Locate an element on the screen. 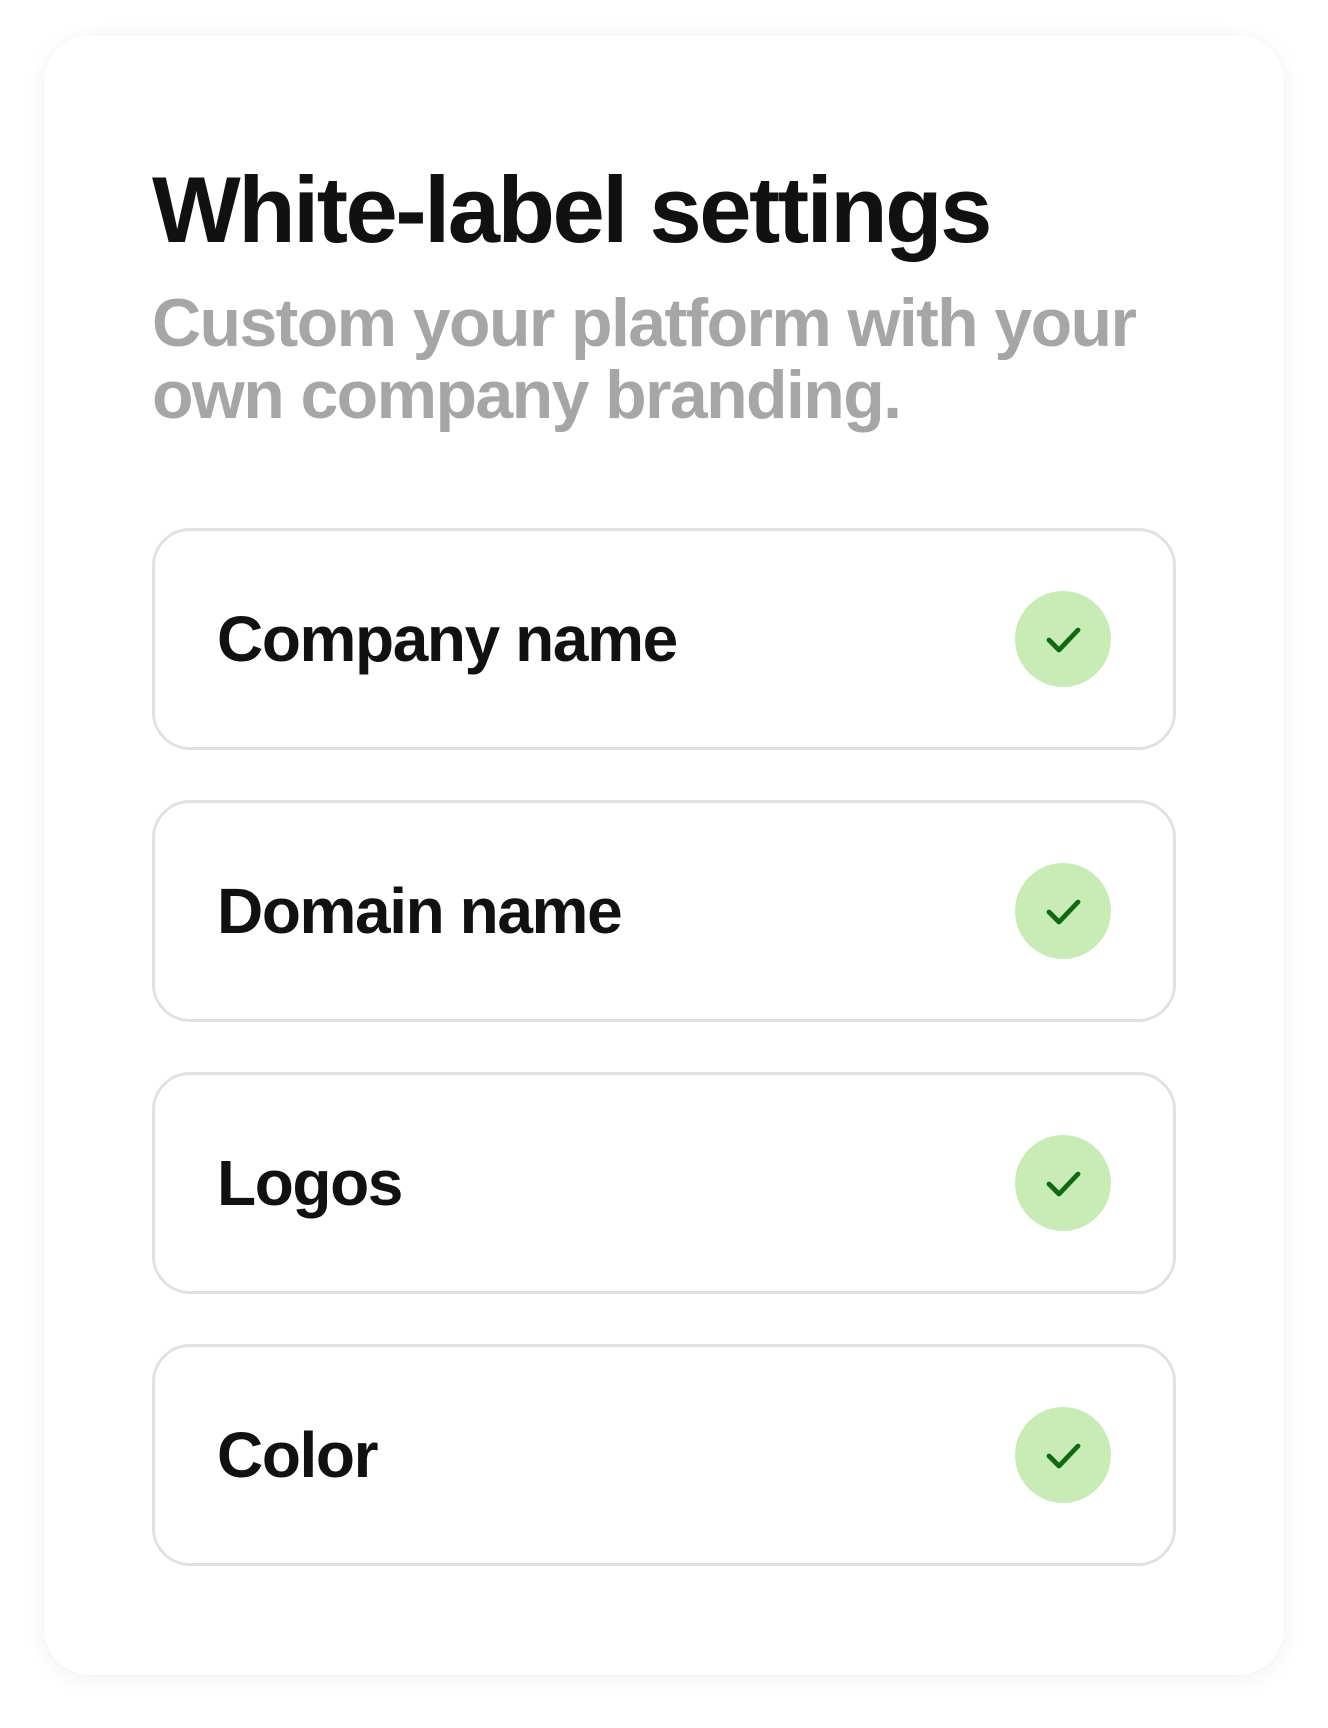 This screenshot has height=1728, width=1328. setting-item-label: Company name is located at coordinates (447, 639).